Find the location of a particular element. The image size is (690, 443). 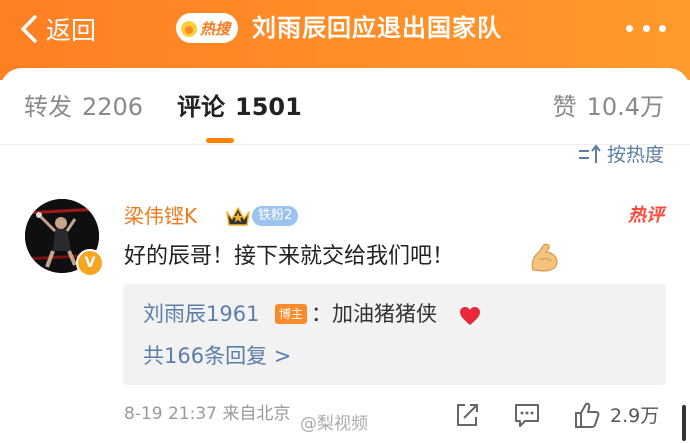

share-icon is located at coordinates (467, 415).